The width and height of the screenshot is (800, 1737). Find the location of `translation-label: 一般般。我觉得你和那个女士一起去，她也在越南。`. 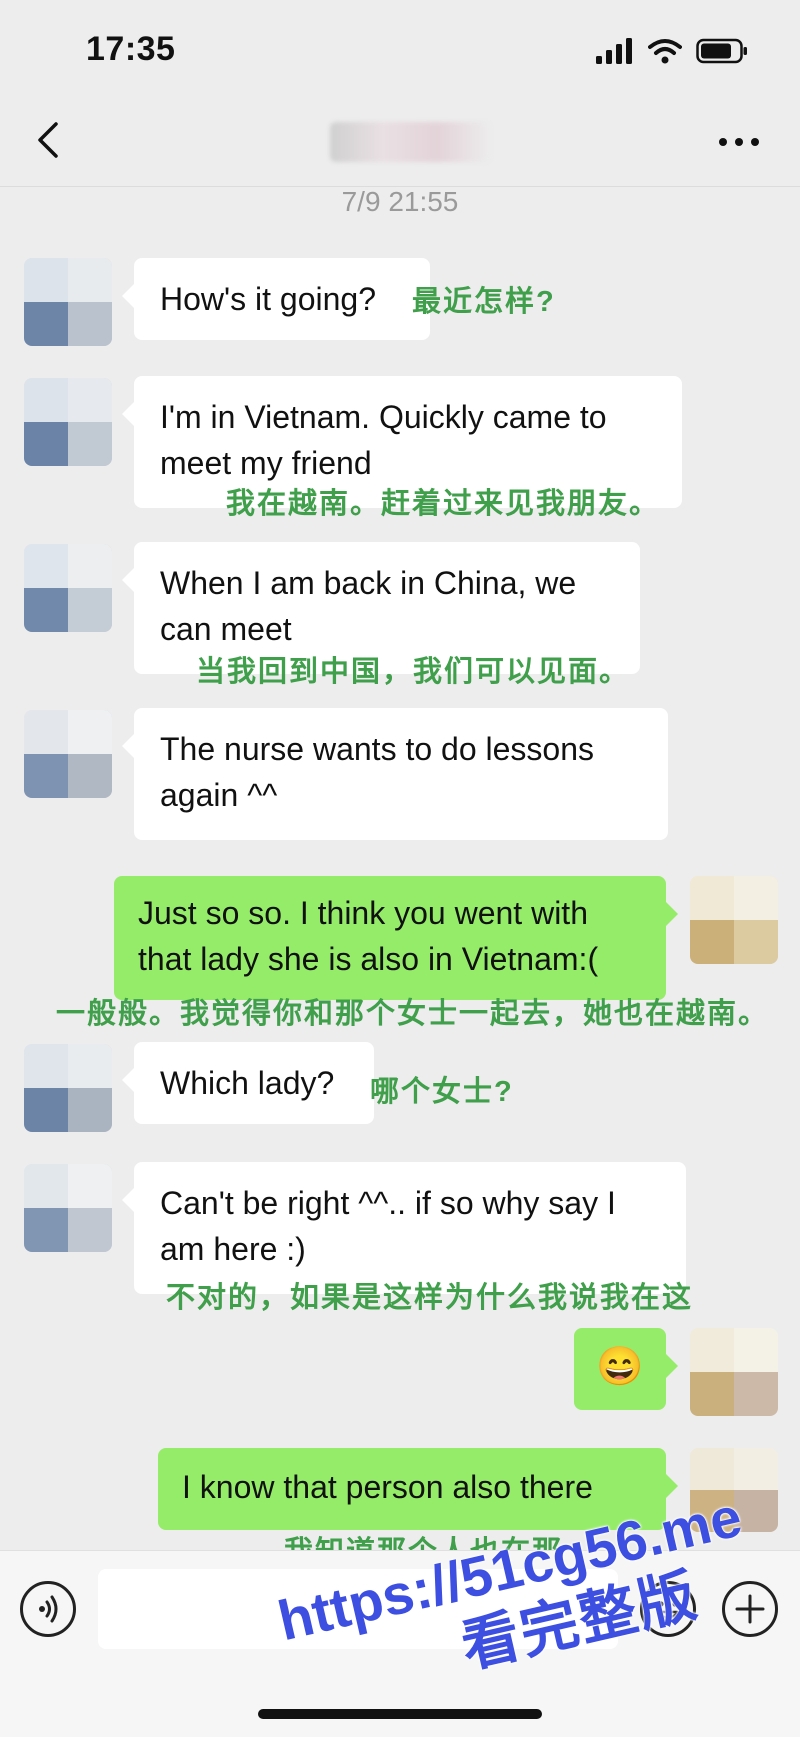

translation-label: 一般般。我觉得你和那个女士一起去，她也在越南。 is located at coordinates (413, 1014).